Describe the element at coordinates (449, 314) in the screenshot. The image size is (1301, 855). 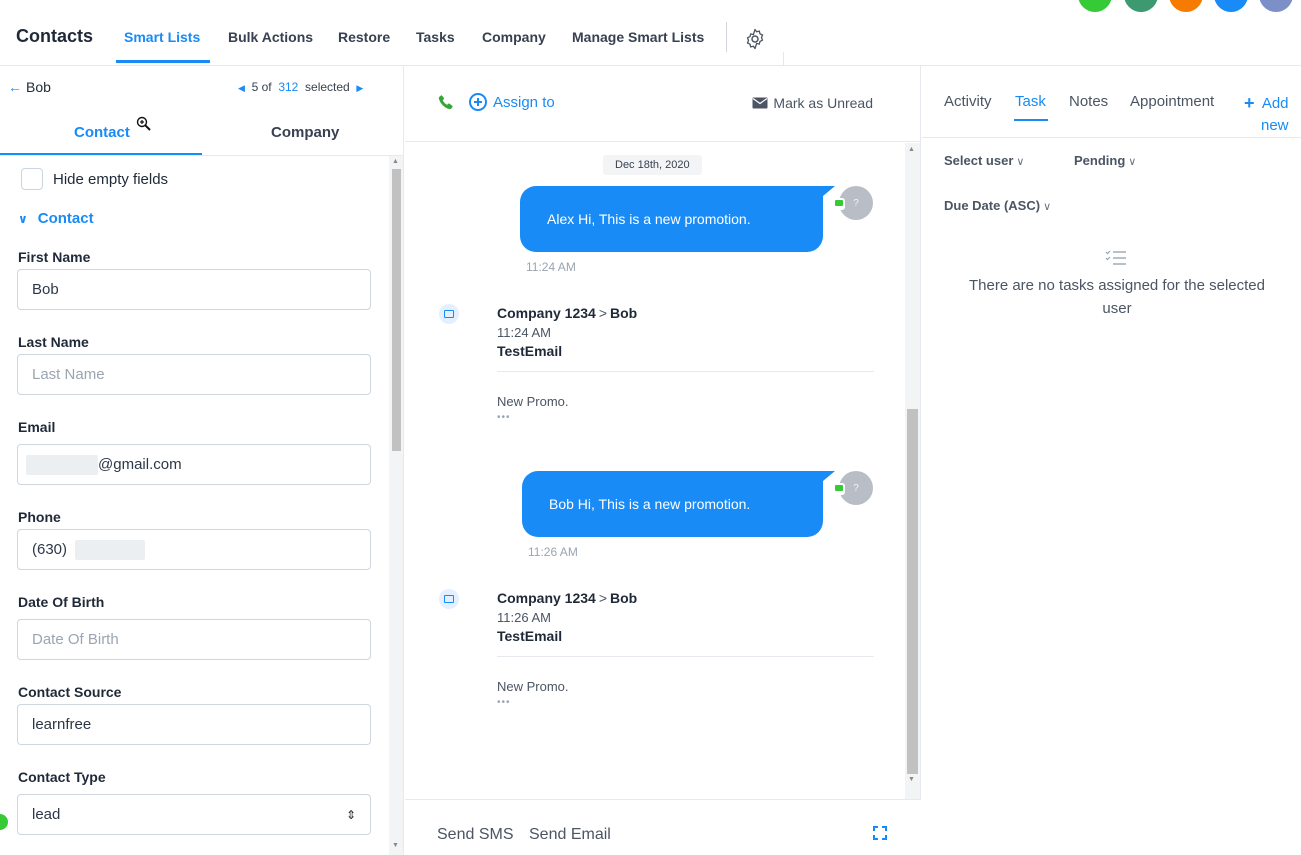
I see `email-icon` at that location.